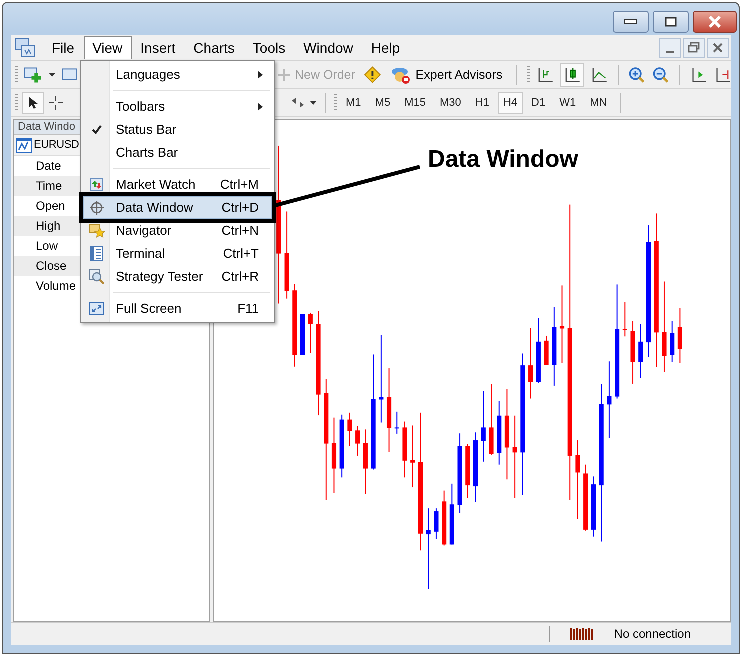 The image size is (744, 658). What do you see at coordinates (177, 276) in the screenshot?
I see `menu-item: Strategy Tester Ctrl+R` at bounding box center [177, 276].